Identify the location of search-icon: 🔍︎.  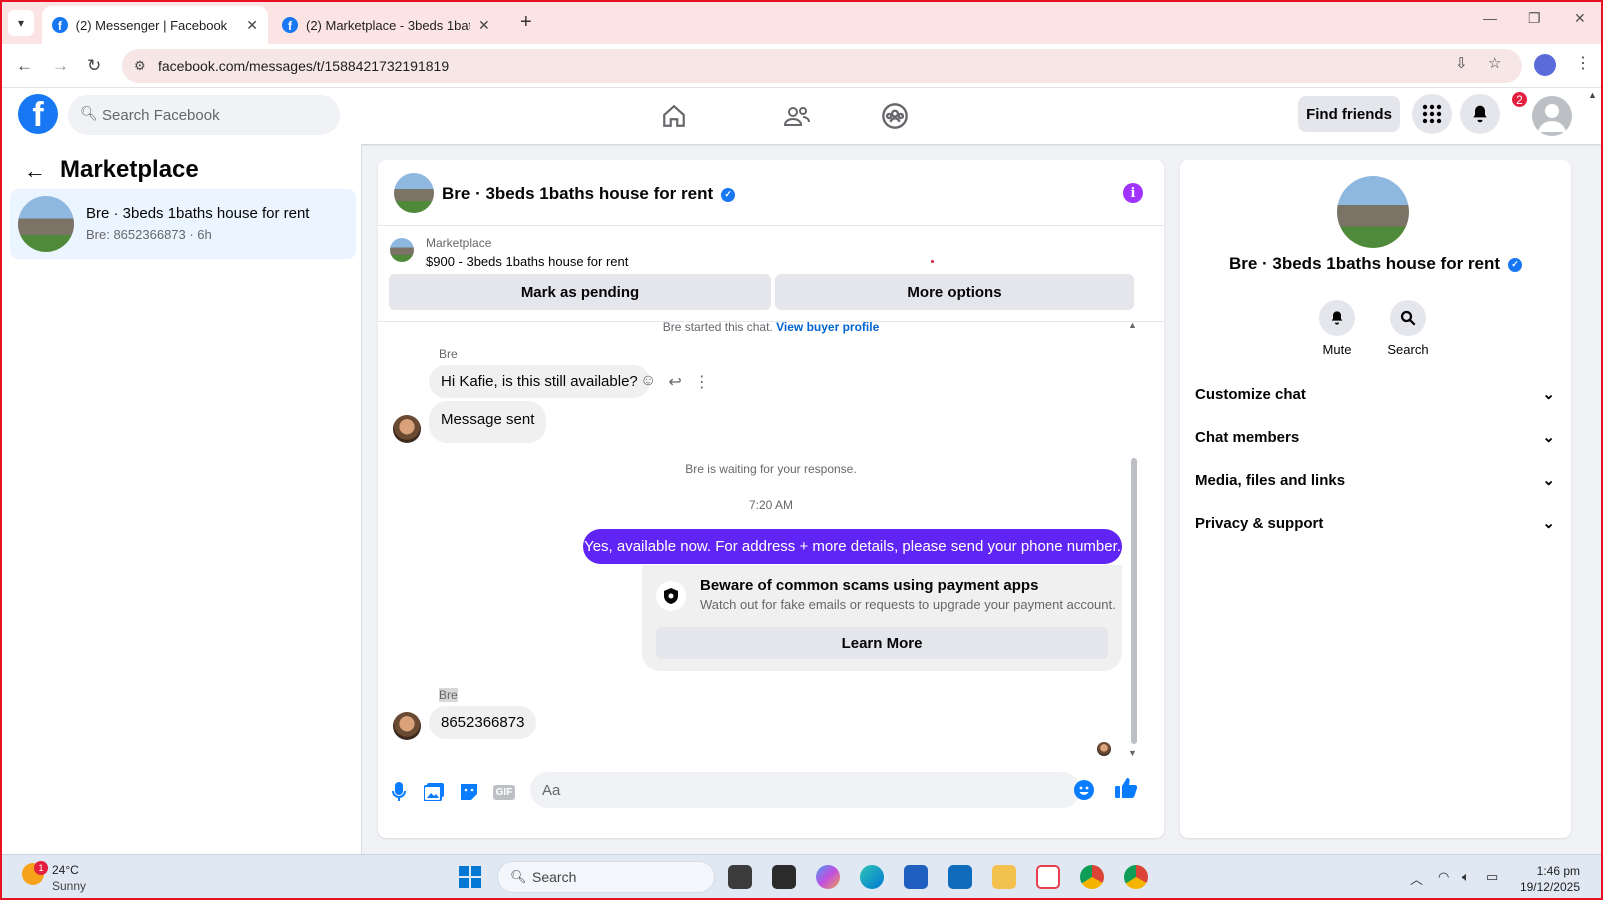
(89, 113).